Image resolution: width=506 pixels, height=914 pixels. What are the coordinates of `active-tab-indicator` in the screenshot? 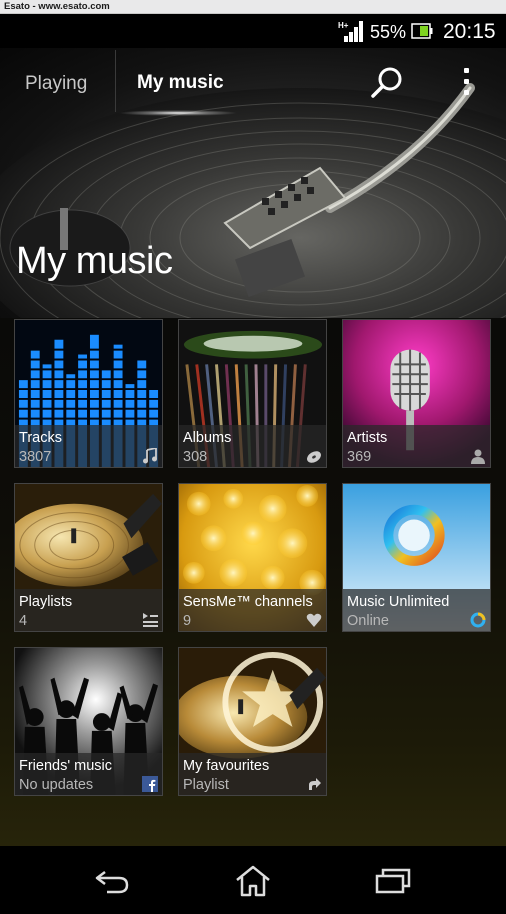 It's located at (178, 113).